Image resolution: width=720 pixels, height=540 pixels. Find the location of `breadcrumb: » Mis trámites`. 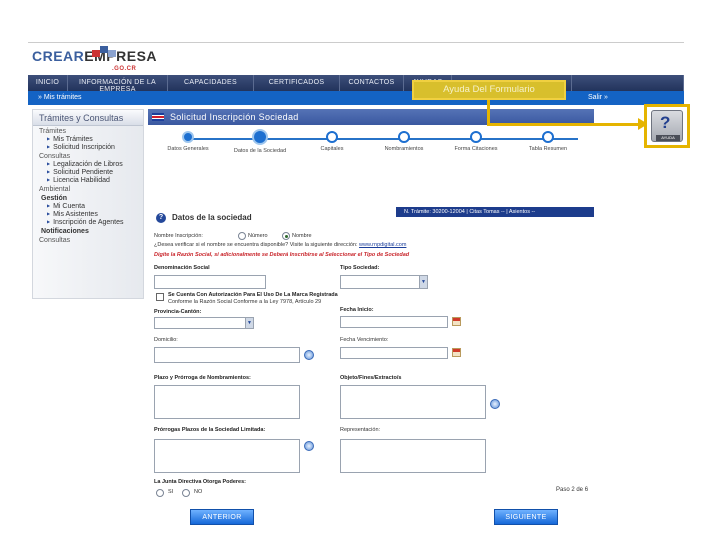

breadcrumb: » Mis trámites is located at coordinates (60, 97).